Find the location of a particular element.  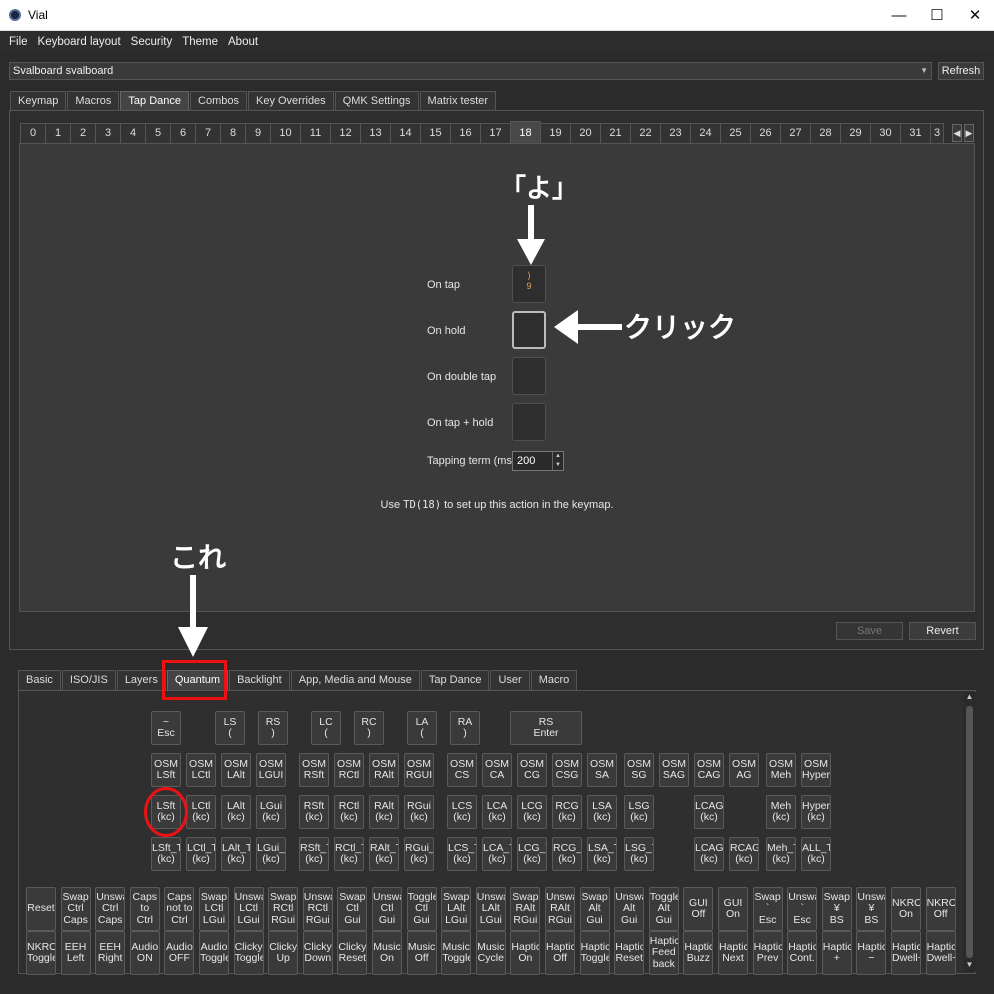

quantum-key: OSM RSft is located at coordinates (314, 770).